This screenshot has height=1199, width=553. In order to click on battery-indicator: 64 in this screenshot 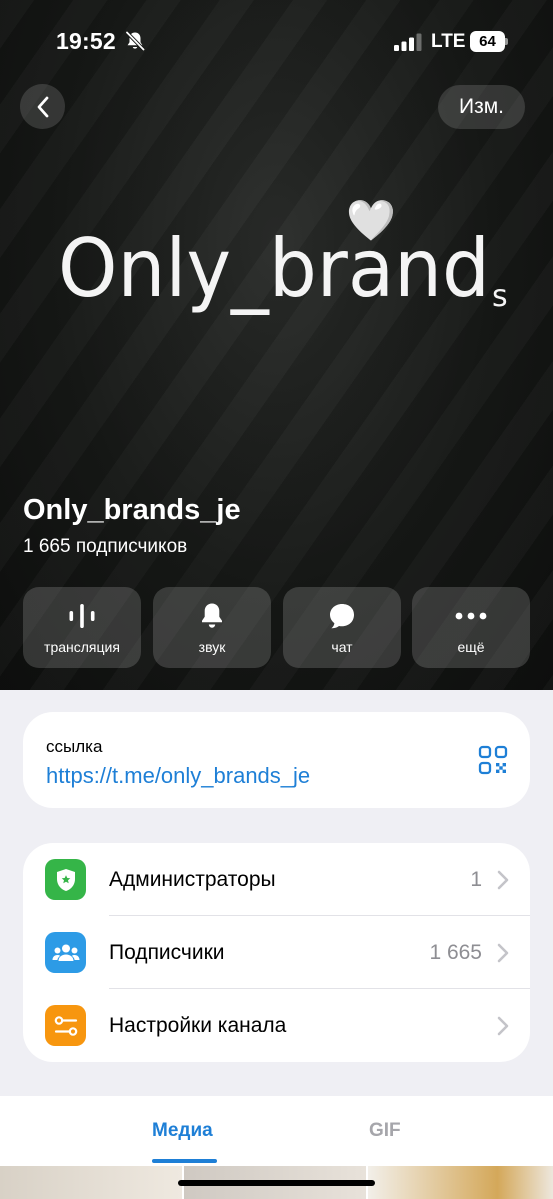, I will do `click(489, 41)`.